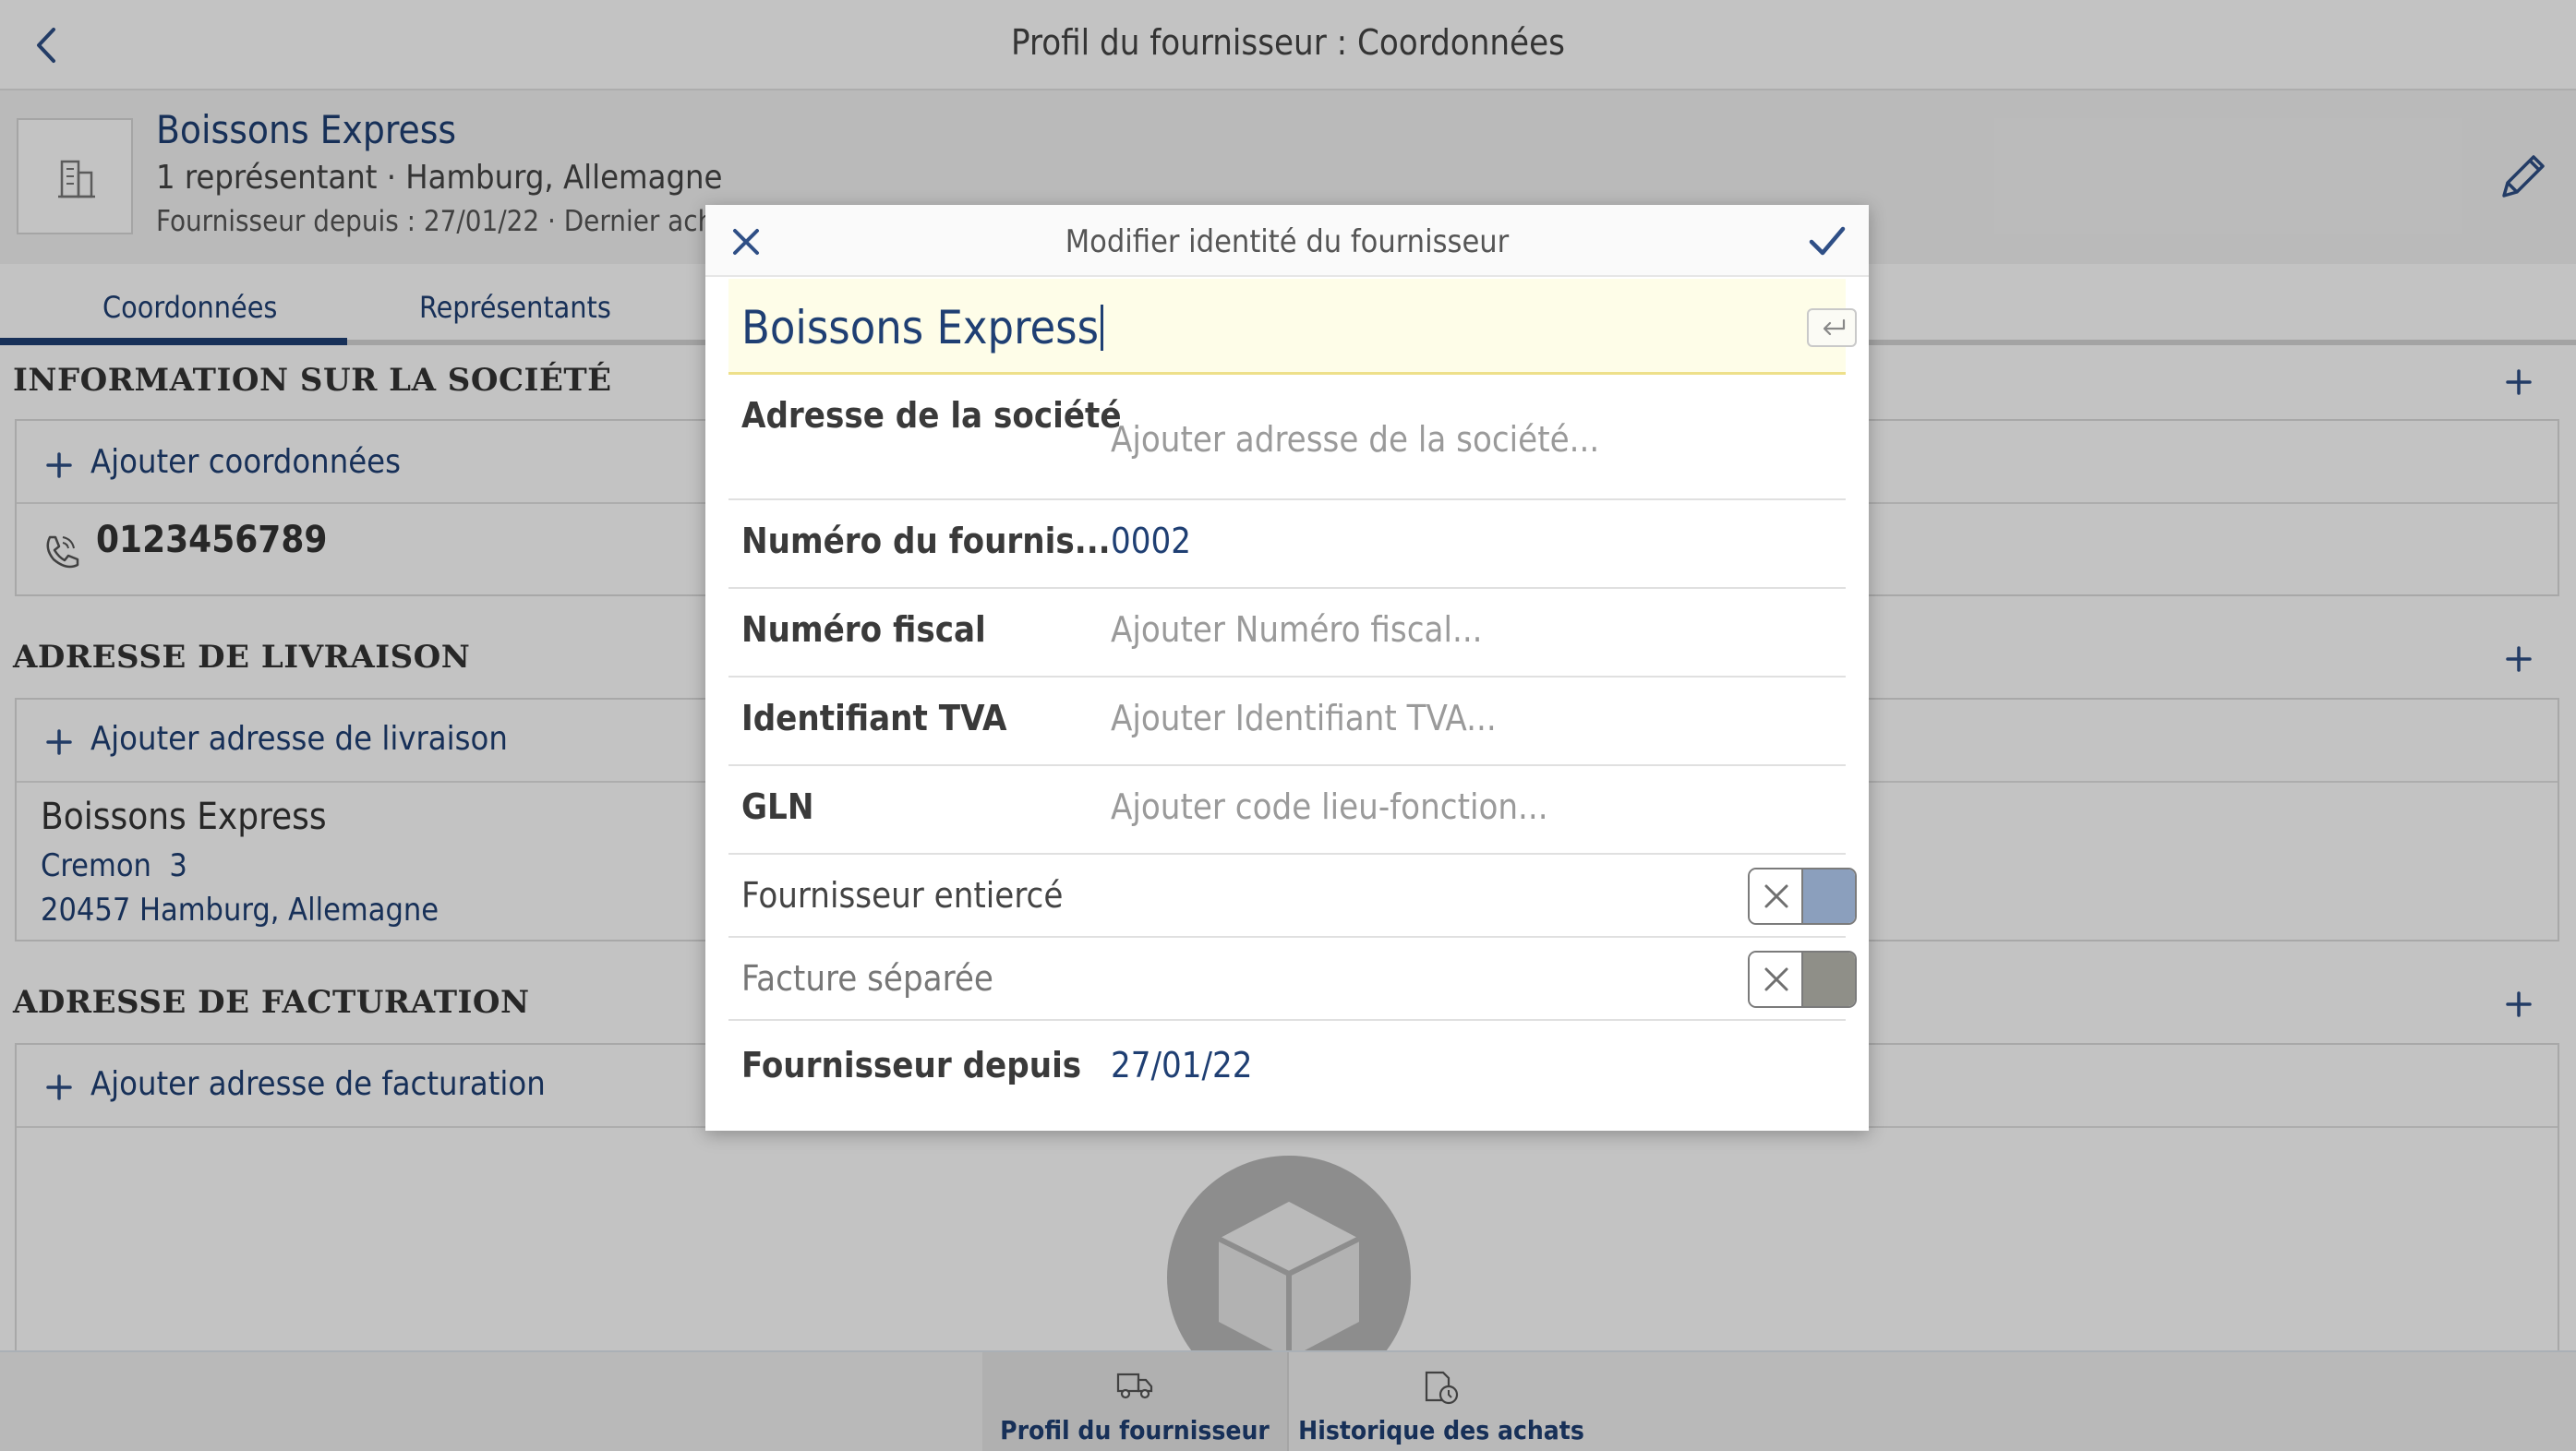 The height and width of the screenshot is (1451, 2576). What do you see at coordinates (1102, 328) in the screenshot?
I see `text-caret` at bounding box center [1102, 328].